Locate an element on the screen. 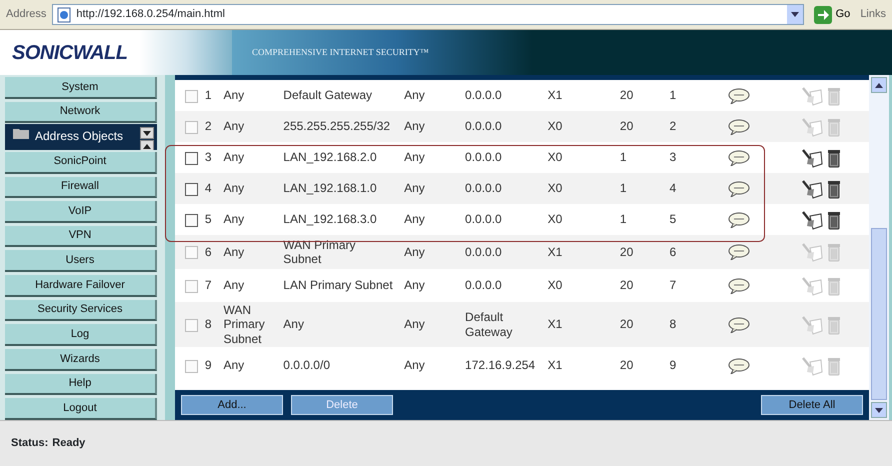 The image size is (892, 466). table-cell: 8 is located at coordinates (212, 324).